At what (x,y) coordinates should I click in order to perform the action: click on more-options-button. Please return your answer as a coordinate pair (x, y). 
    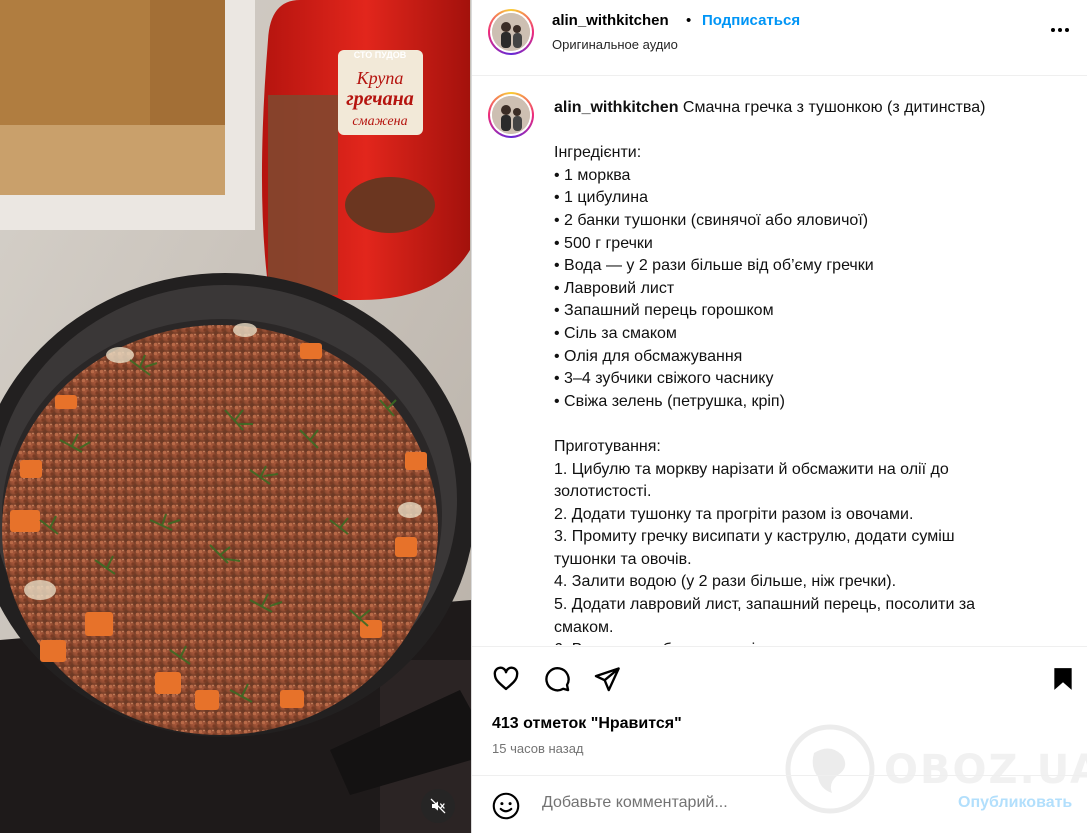
    Looking at the image, I should click on (1060, 30).